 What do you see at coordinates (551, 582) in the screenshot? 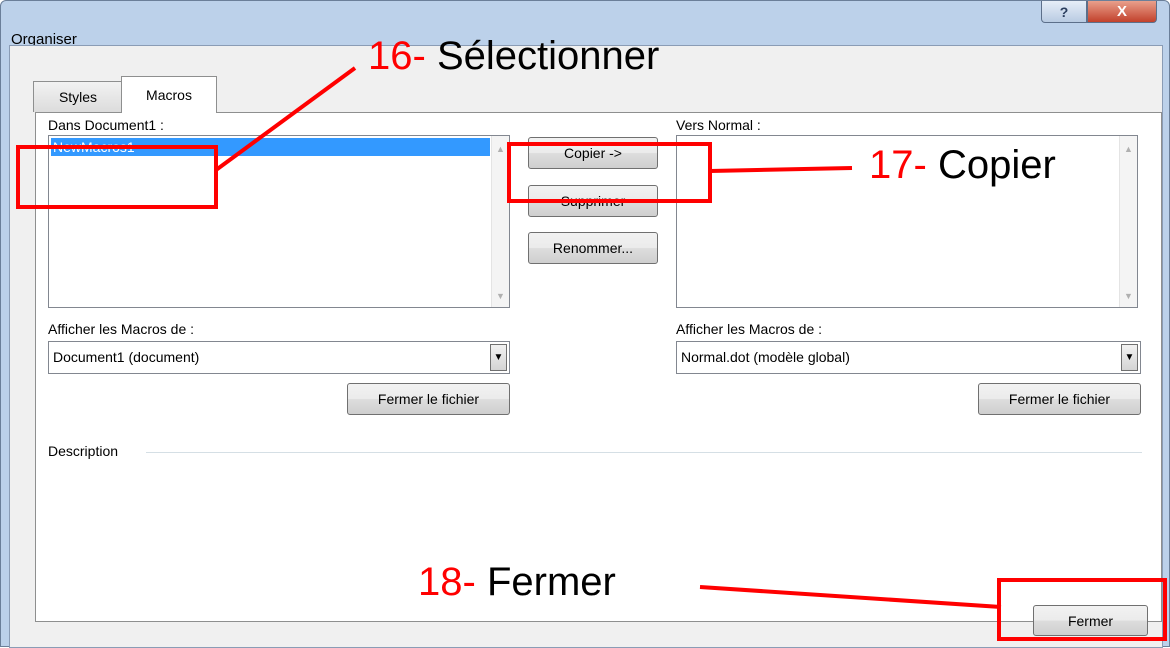
I see `annotation-18-text: Fermer` at bounding box center [551, 582].